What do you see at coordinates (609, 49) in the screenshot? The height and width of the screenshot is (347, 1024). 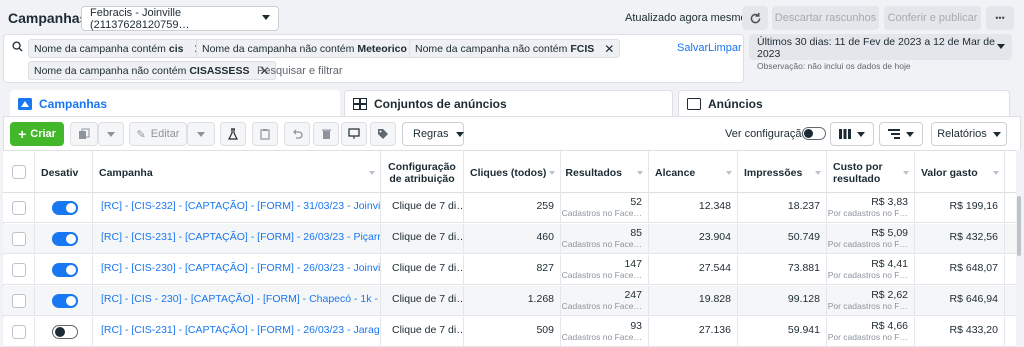 I see `close-icon: ✕` at bounding box center [609, 49].